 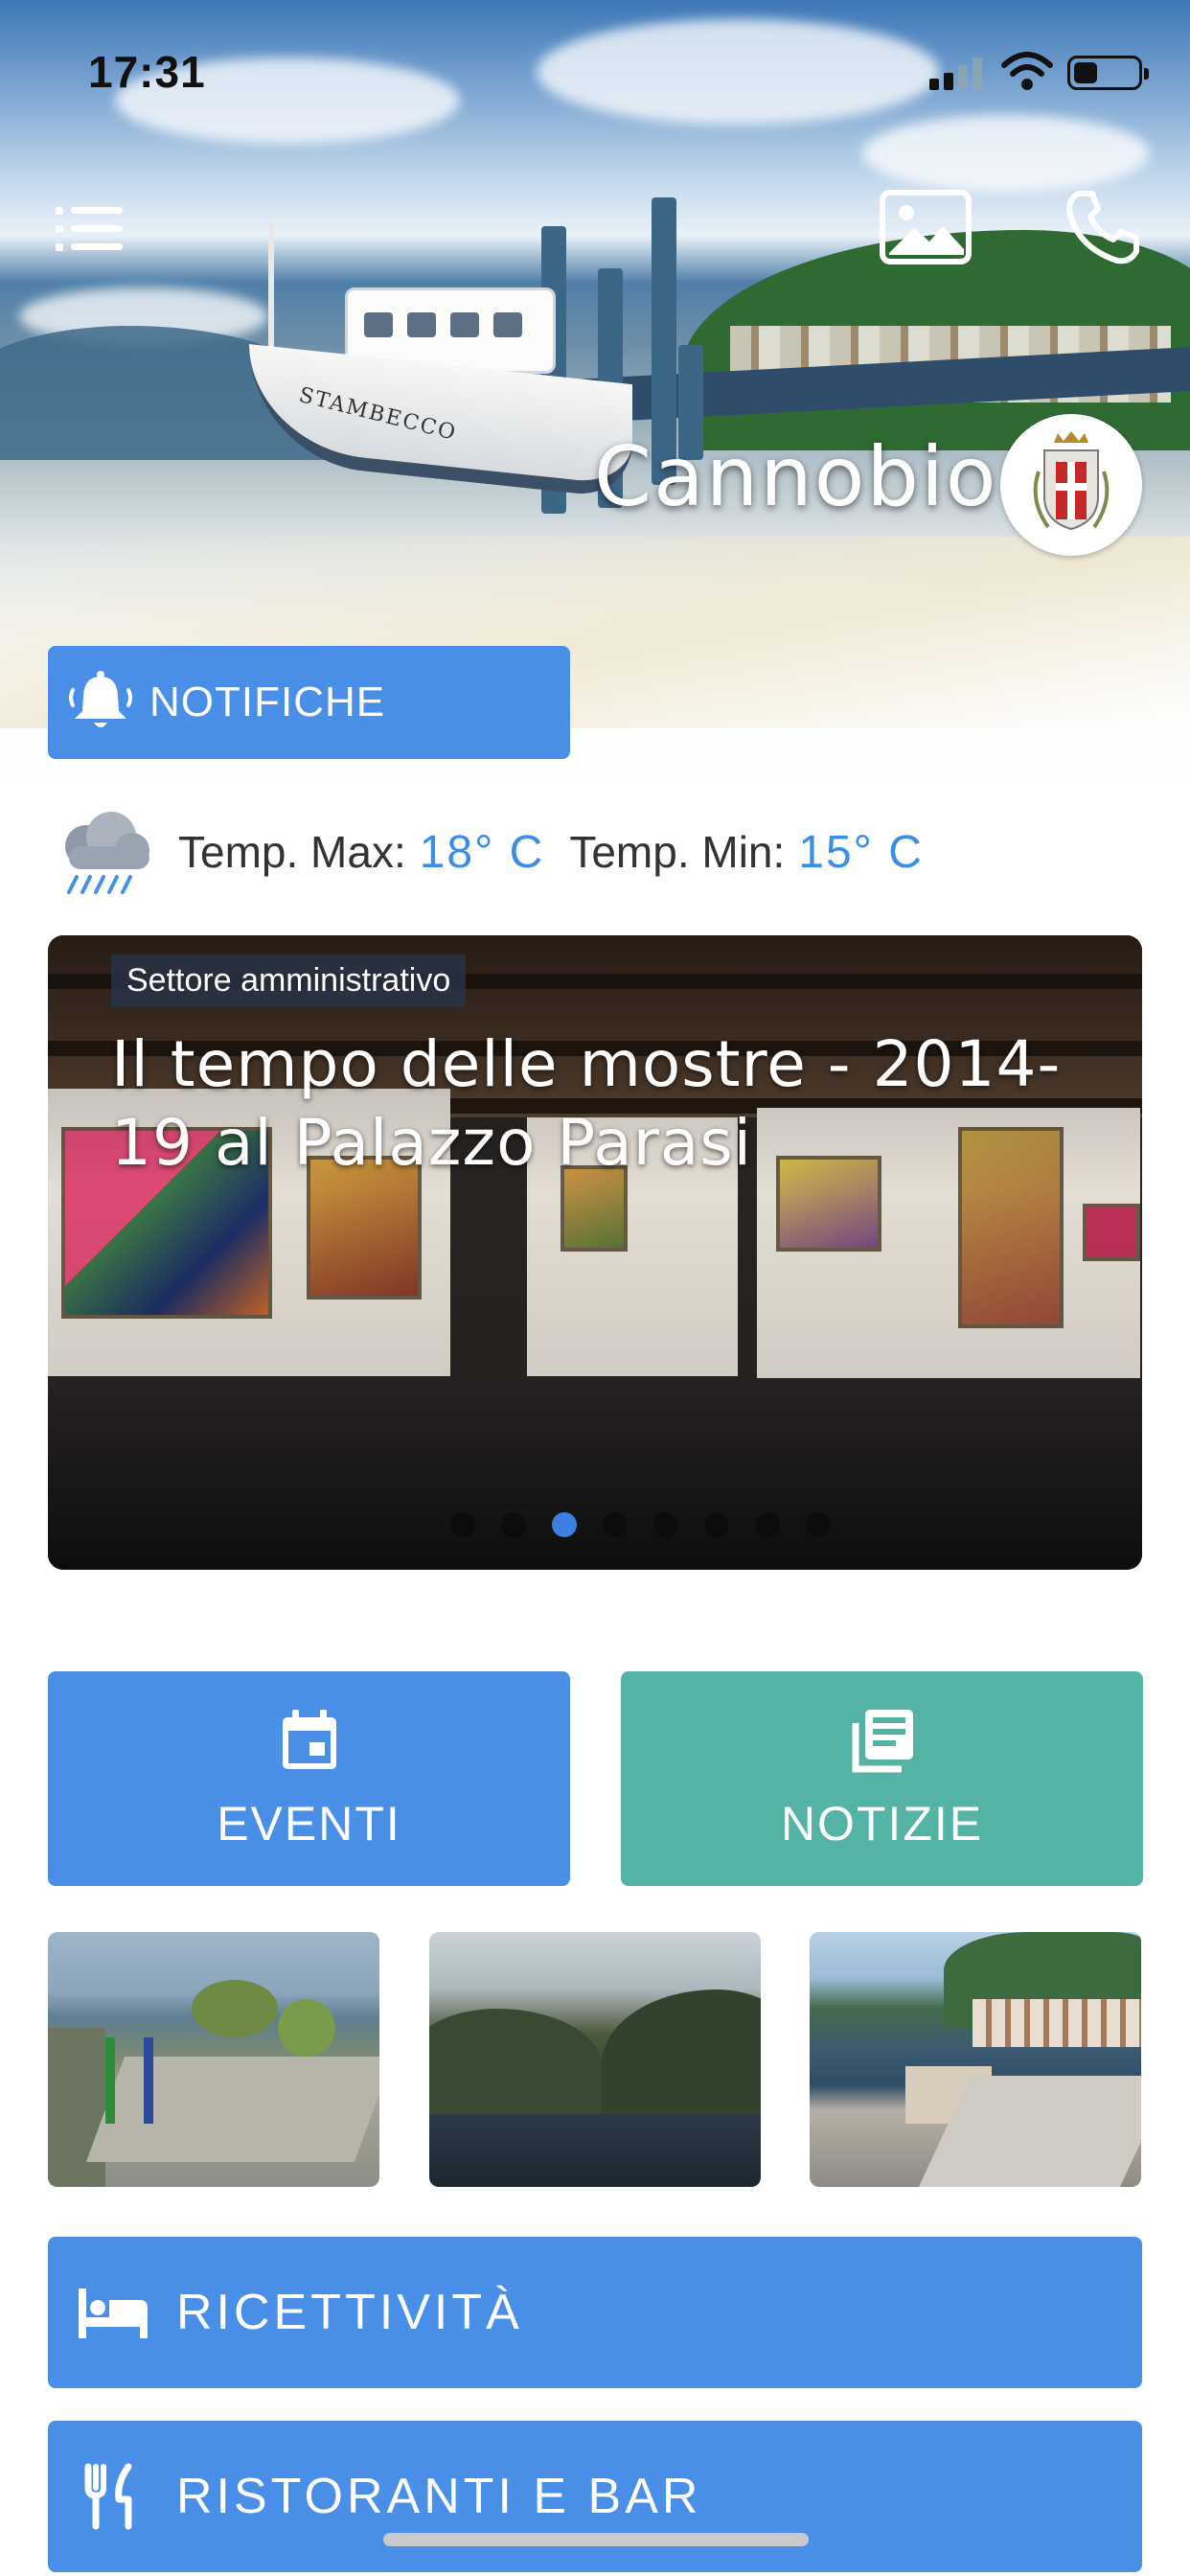 I want to click on carousel-dot-active, so click(x=564, y=1525).